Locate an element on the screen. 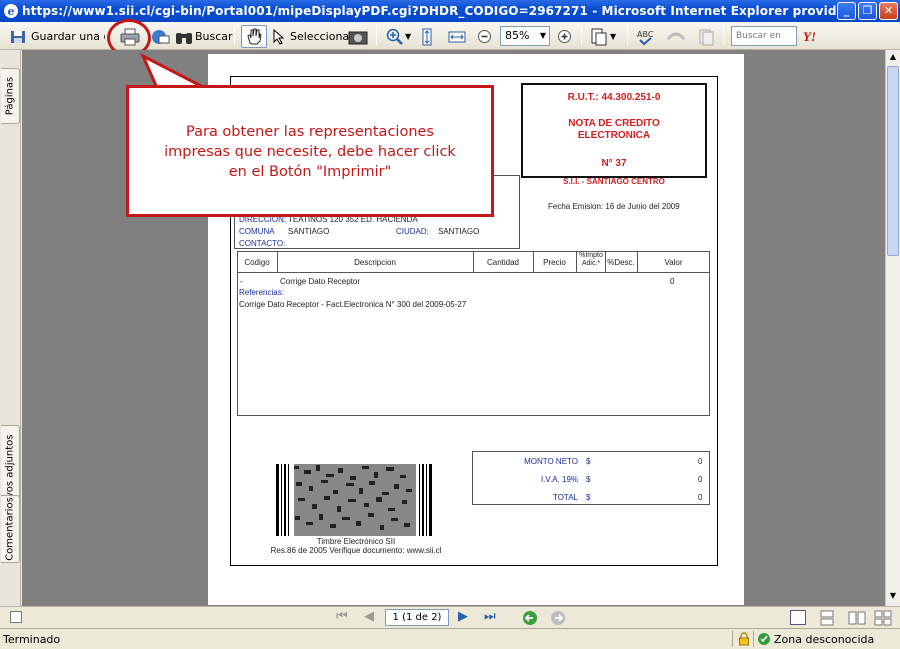 This screenshot has width=900, height=649. binoculars-icon is located at coordinates (184, 38).